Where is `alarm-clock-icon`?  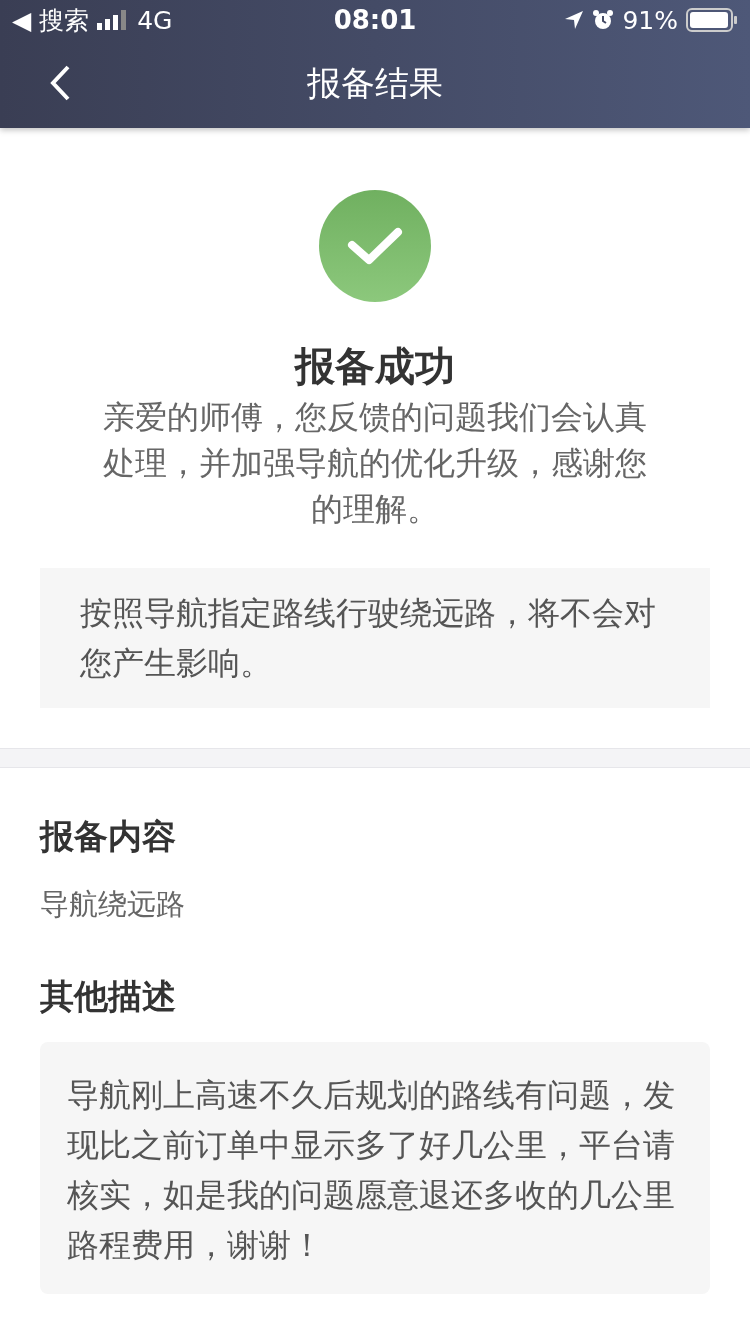 alarm-clock-icon is located at coordinates (603, 20).